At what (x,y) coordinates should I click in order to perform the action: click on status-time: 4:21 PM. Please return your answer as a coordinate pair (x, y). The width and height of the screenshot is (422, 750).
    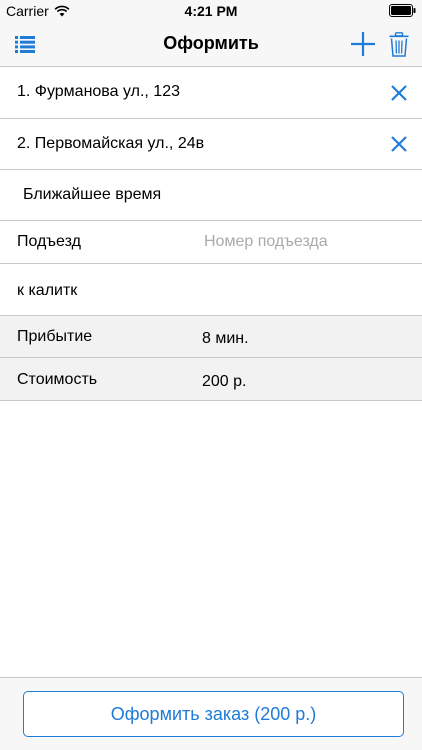
    Looking at the image, I should click on (211, 11).